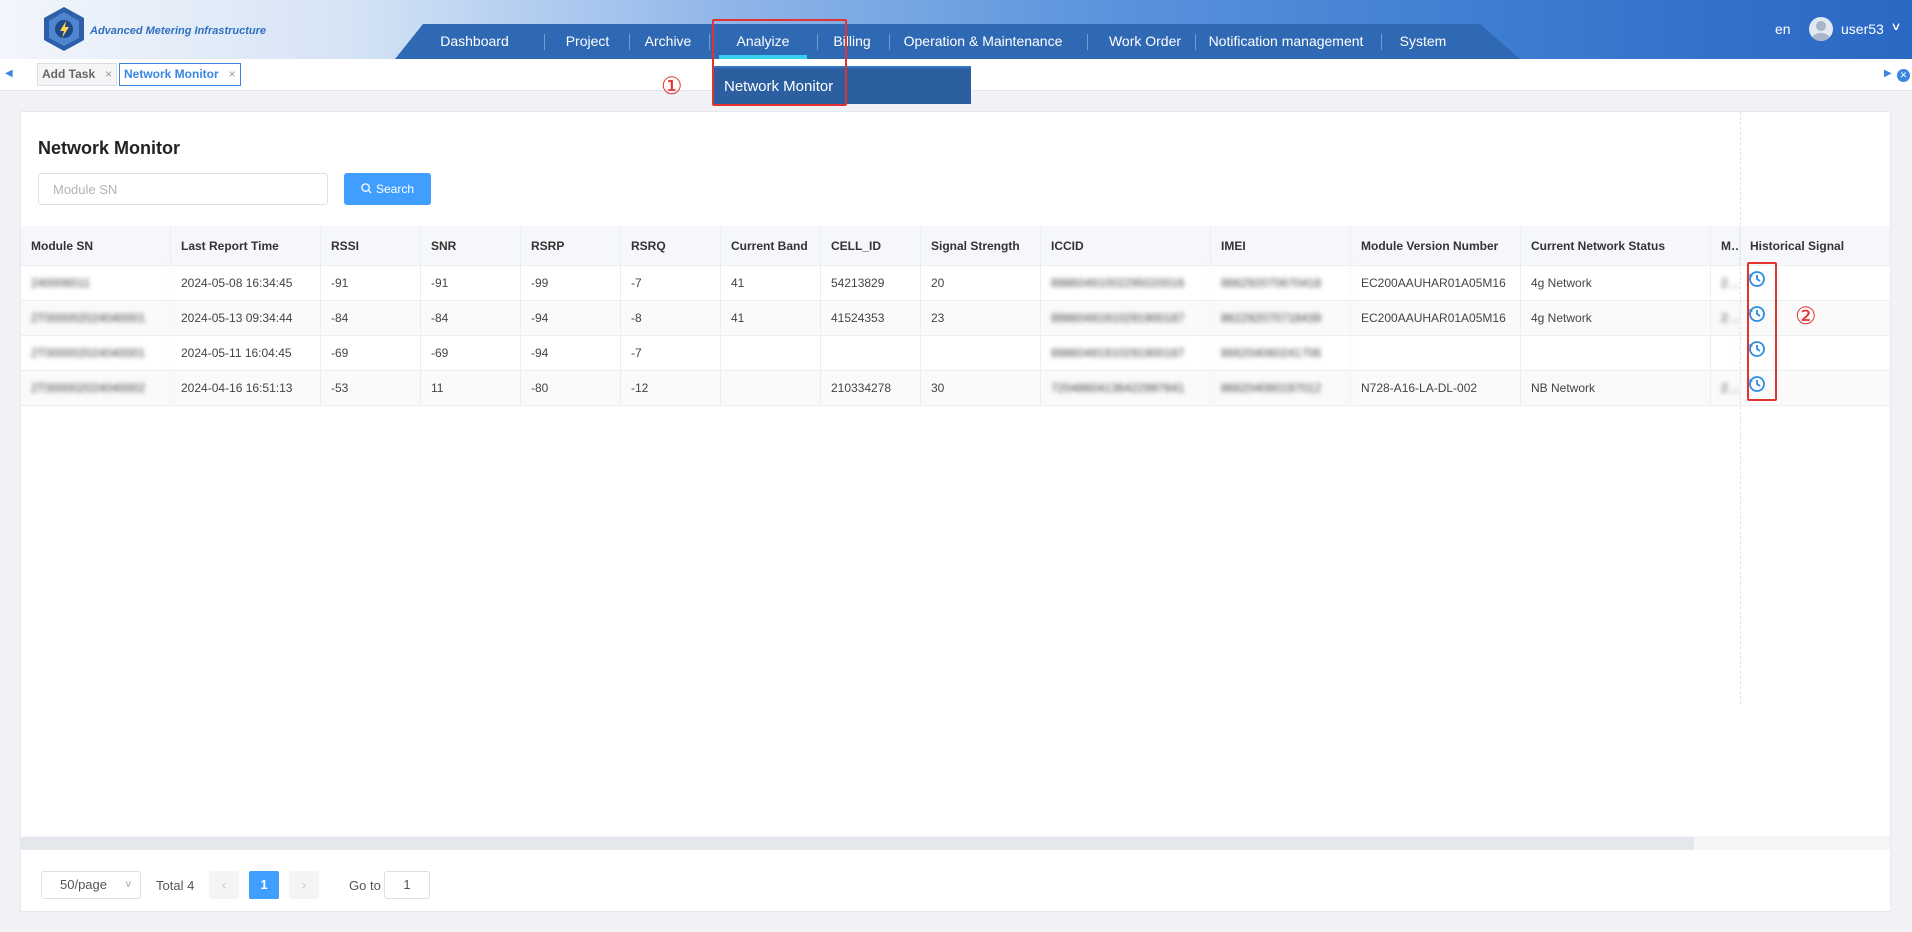 Image resolution: width=1912 pixels, height=932 pixels. What do you see at coordinates (246, 283) in the screenshot?
I see `cell-last-report-time: 2024-05-08 16:34:45` at bounding box center [246, 283].